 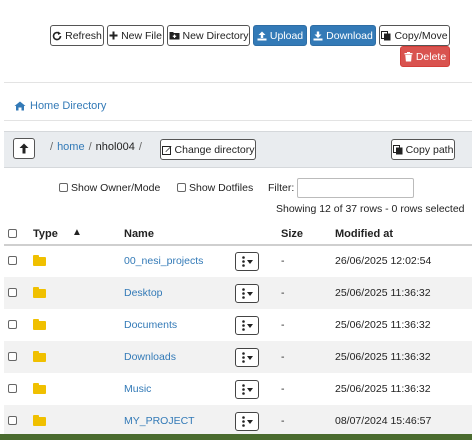 What do you see at coordinates (349, 35) in the screenshot?
I see `download-label: Download` at bounding box center [349, 35].